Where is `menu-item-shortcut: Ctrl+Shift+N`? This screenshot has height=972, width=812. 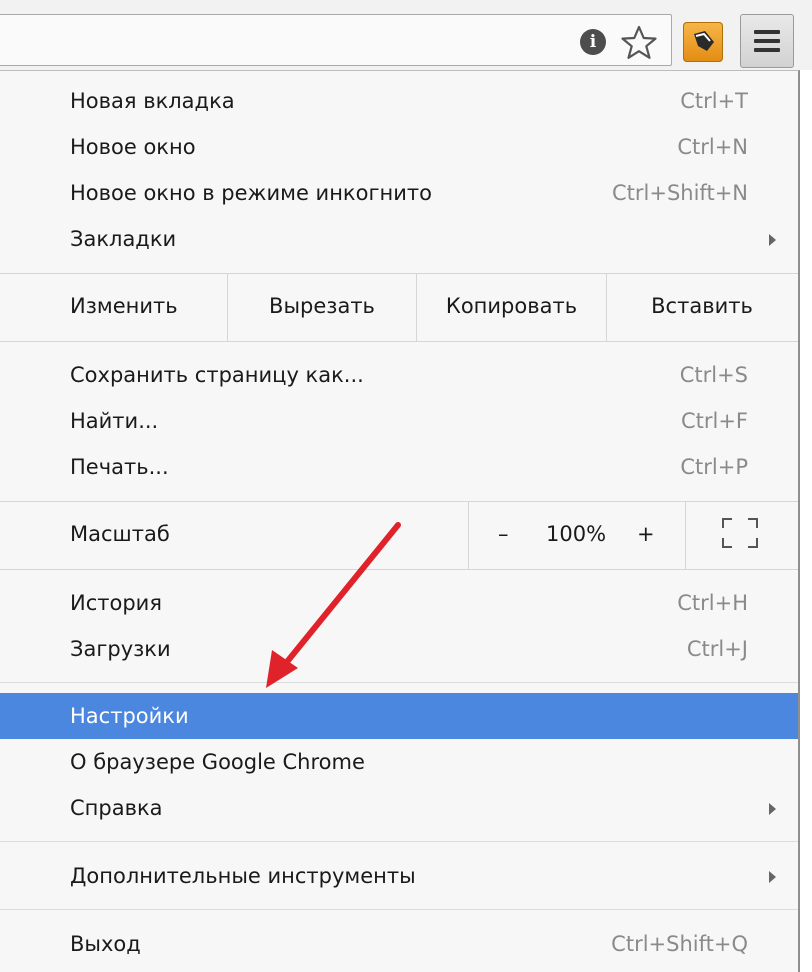 menu-item-shortcut: Ctrl+Shift+N is located at coordinates (680, 193).